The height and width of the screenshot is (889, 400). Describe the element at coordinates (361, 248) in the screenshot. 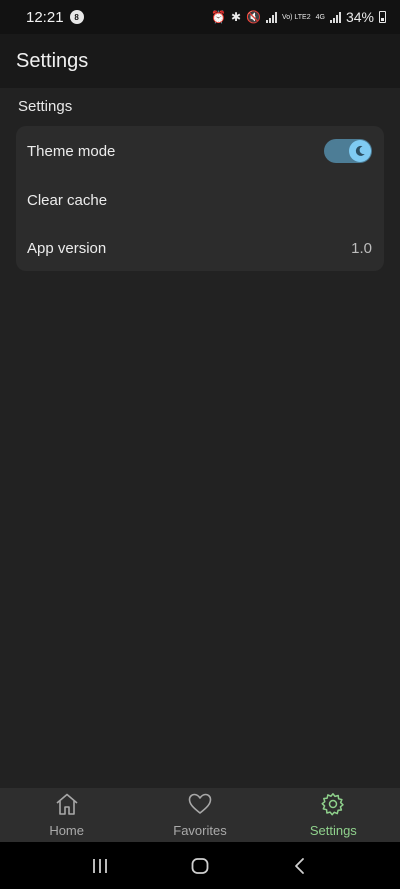

I see `app-version-value: 1.0` at that location.